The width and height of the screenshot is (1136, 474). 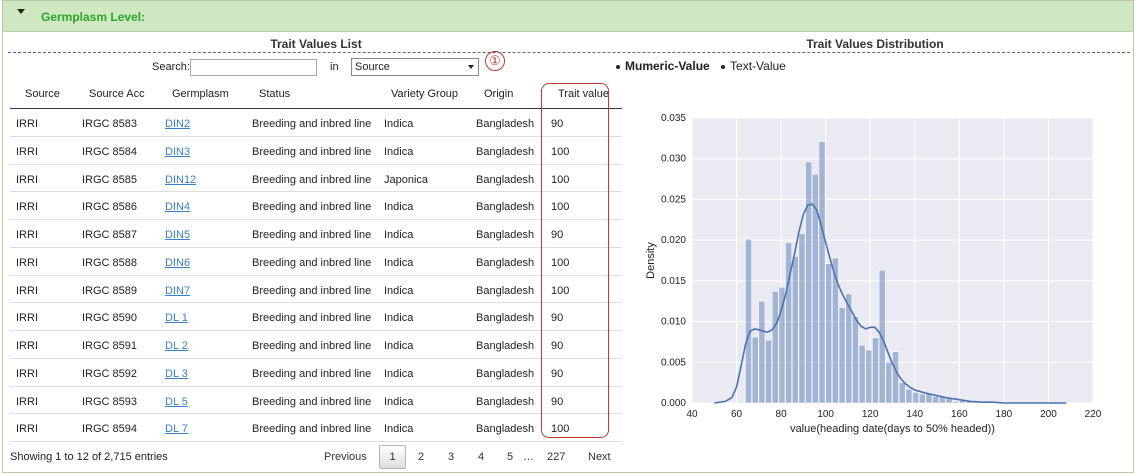 I want to click on germplasm-link: DL 5, so click(x=176, y=402).